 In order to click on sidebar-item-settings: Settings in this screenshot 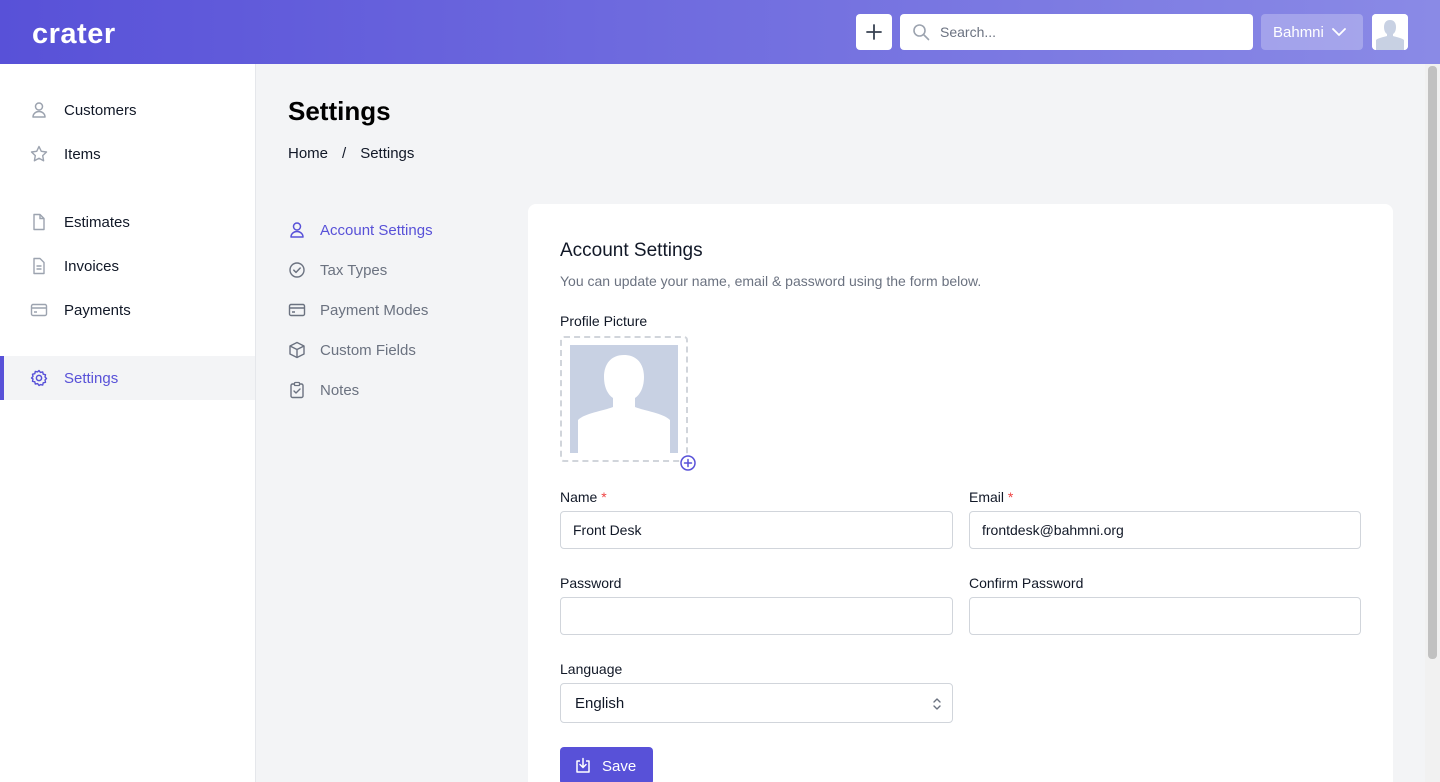, I will do `click(127, 378)`.